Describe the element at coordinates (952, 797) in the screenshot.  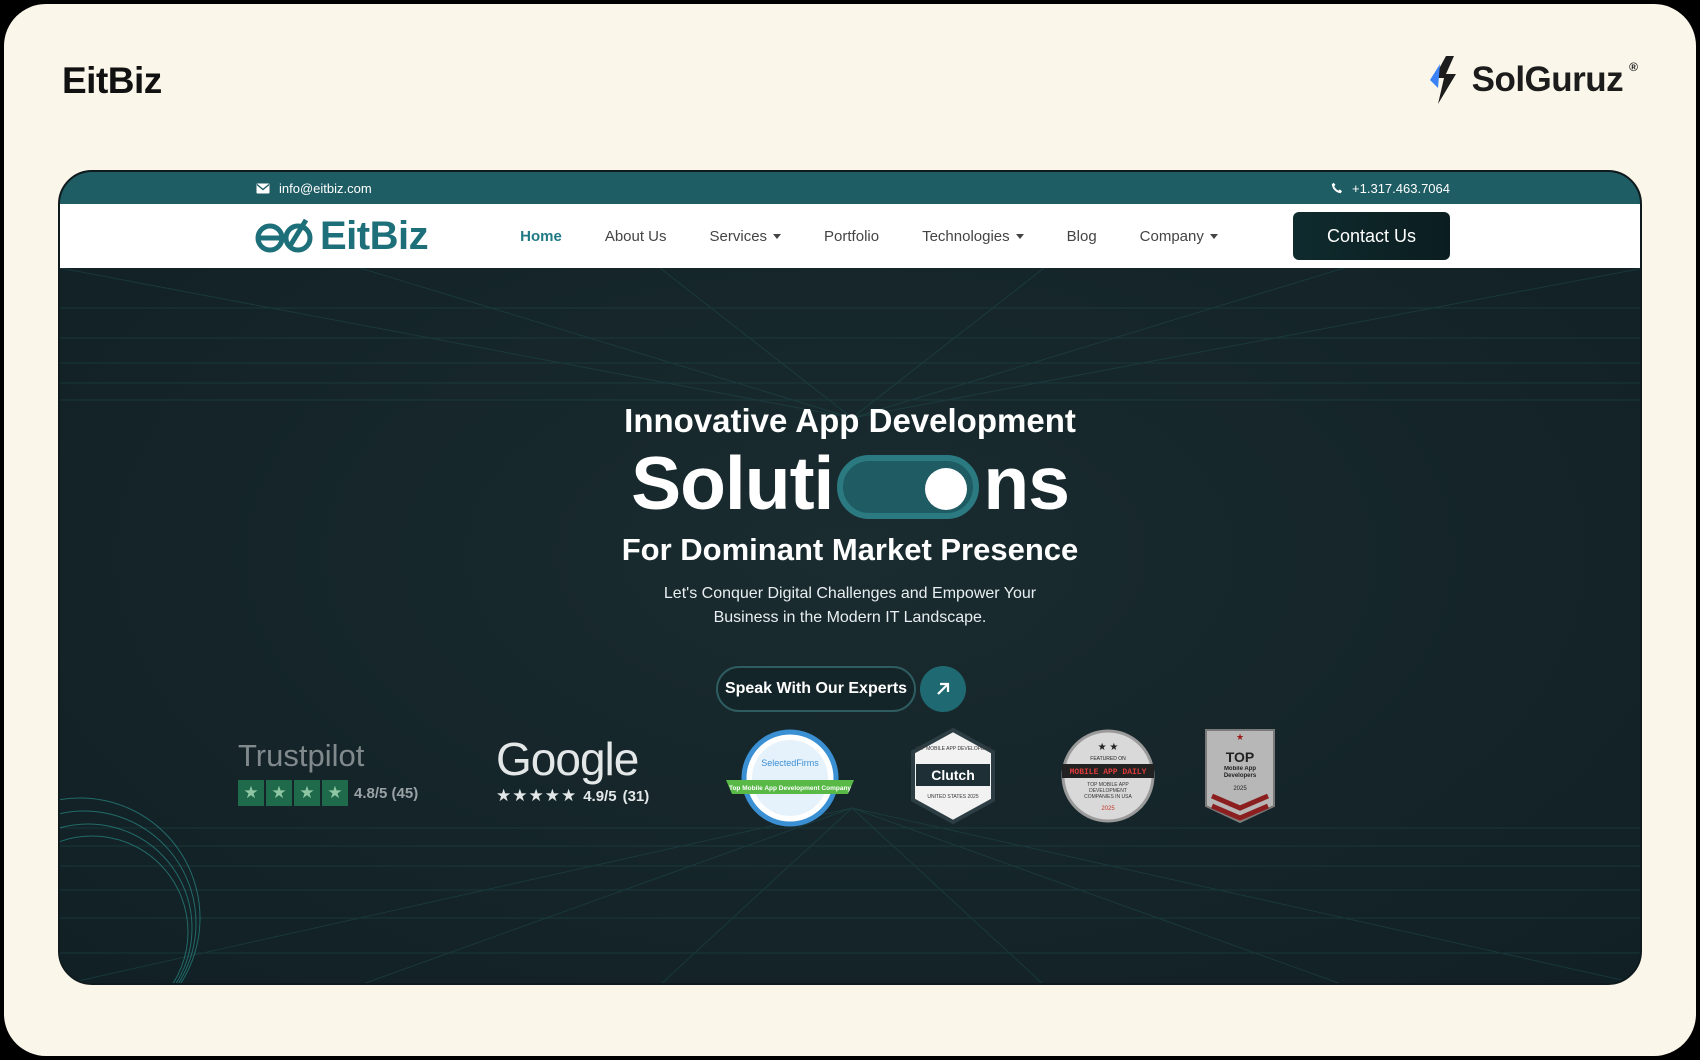
I see `svg-text: UNITED STATES 2025` at that location.